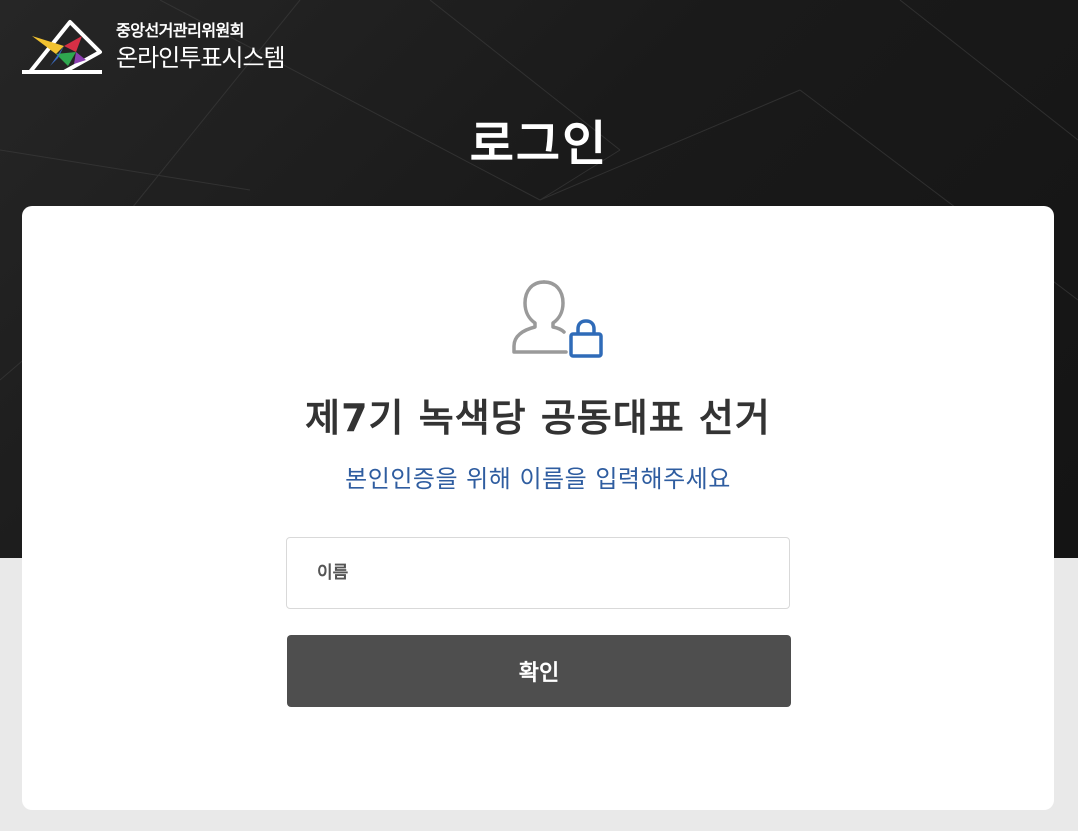  What do you see at coordinates (538, 573) in the screenshot?
I see `name-input` at bounding box center [538, 573].